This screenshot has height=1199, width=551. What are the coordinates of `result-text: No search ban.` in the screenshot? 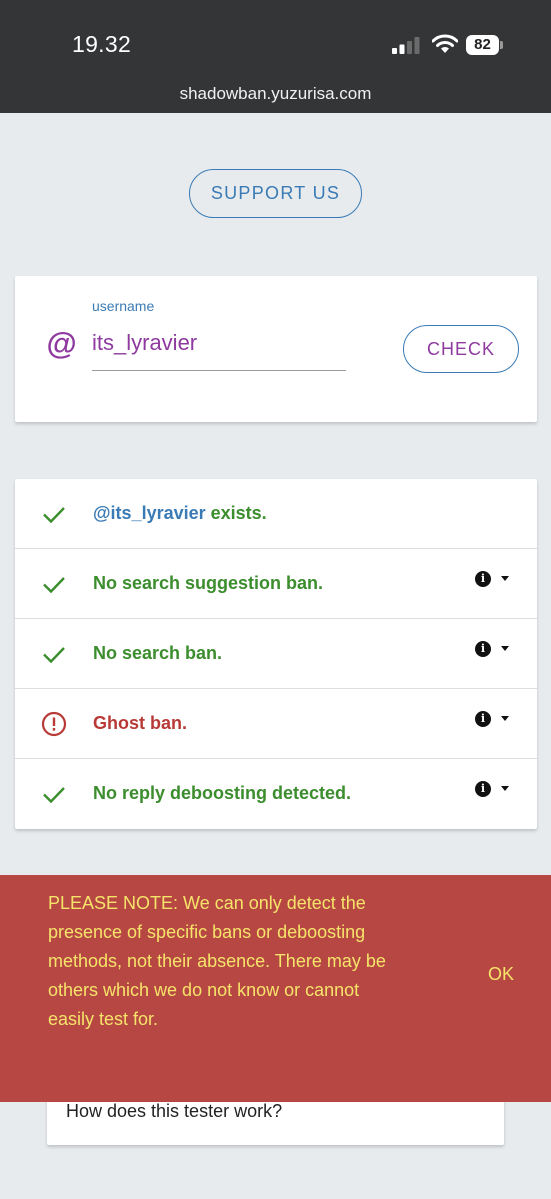 It's located at (158, 653).